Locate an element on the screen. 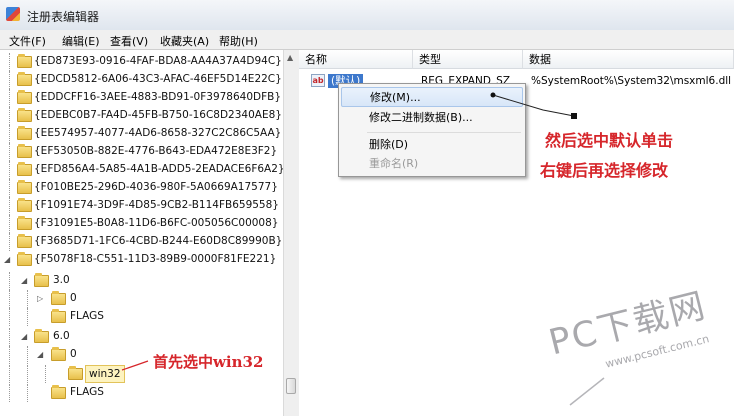 The width and height of the screenshot is (734, 416). tree-item-label: {EF53050B-882E-4776-B643-EDA472E8E3F2} is located at coordinates (156, 151).